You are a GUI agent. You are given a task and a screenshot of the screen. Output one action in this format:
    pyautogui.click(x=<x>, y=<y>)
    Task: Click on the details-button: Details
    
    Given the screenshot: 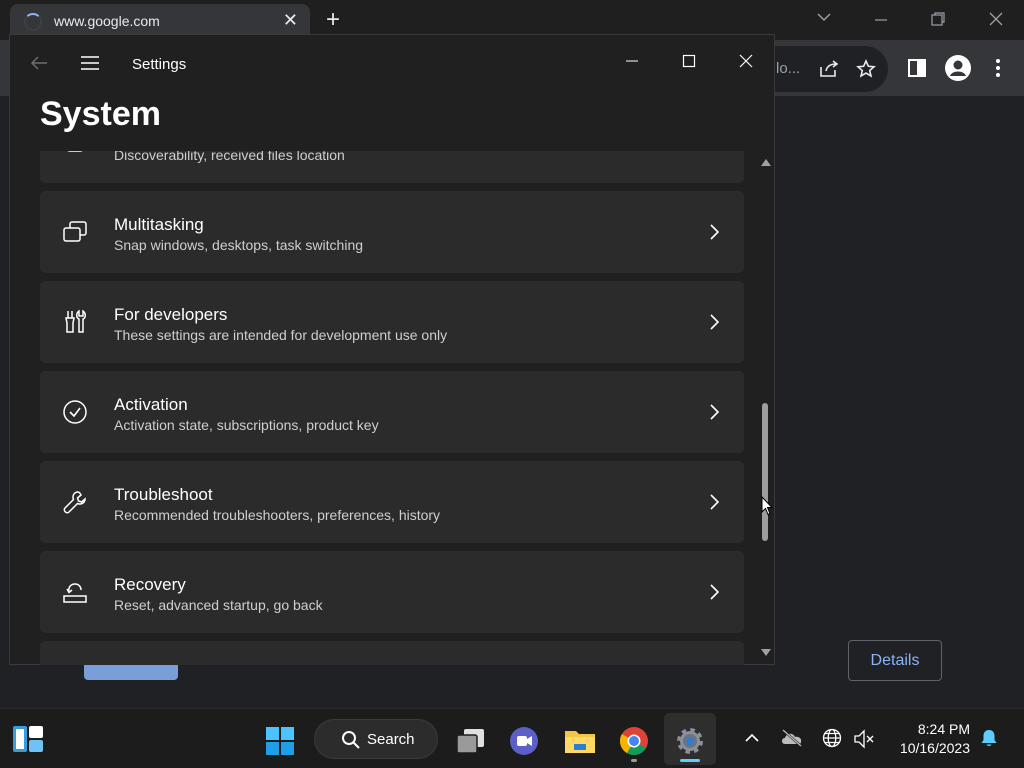 What is the action you would take?
    pyautogui.click(x=895, y=660)
    